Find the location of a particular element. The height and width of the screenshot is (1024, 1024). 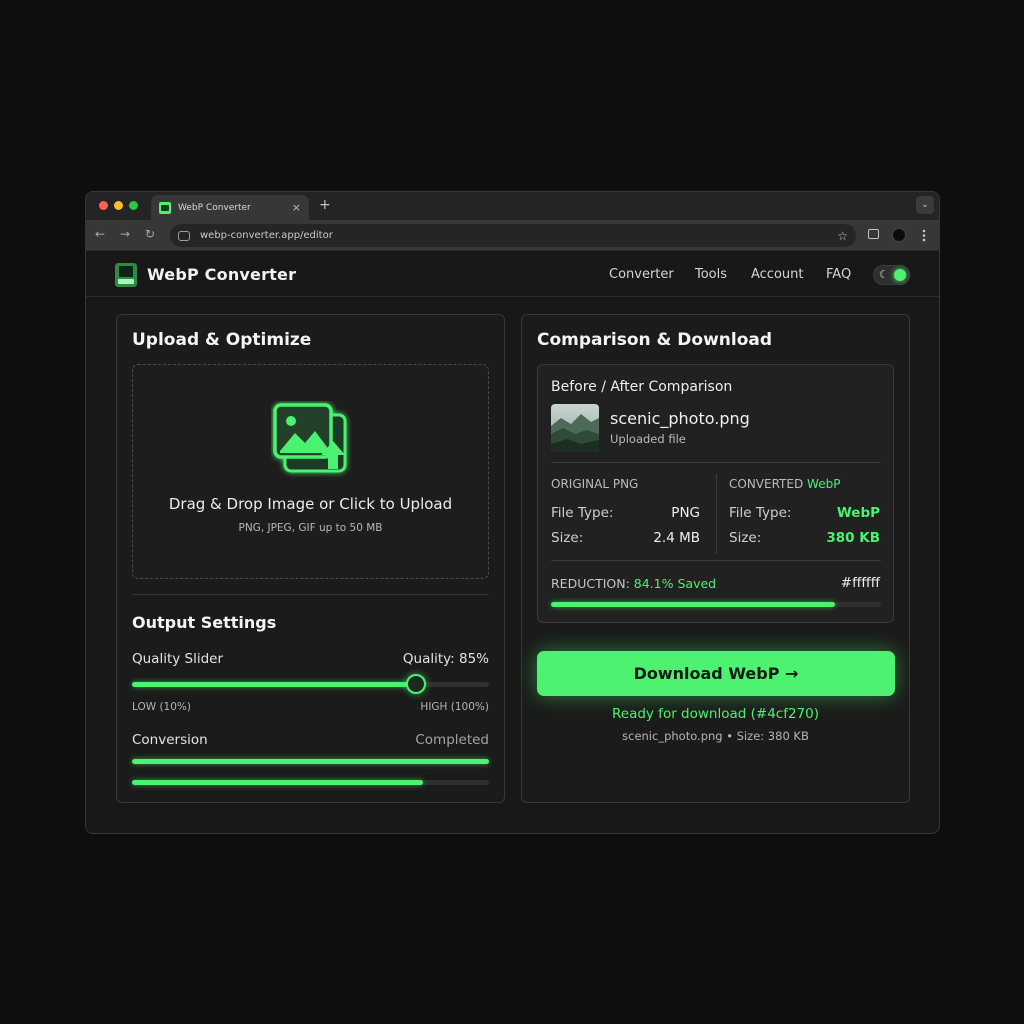

maximize-window-button is located at coordinates (133, 205).